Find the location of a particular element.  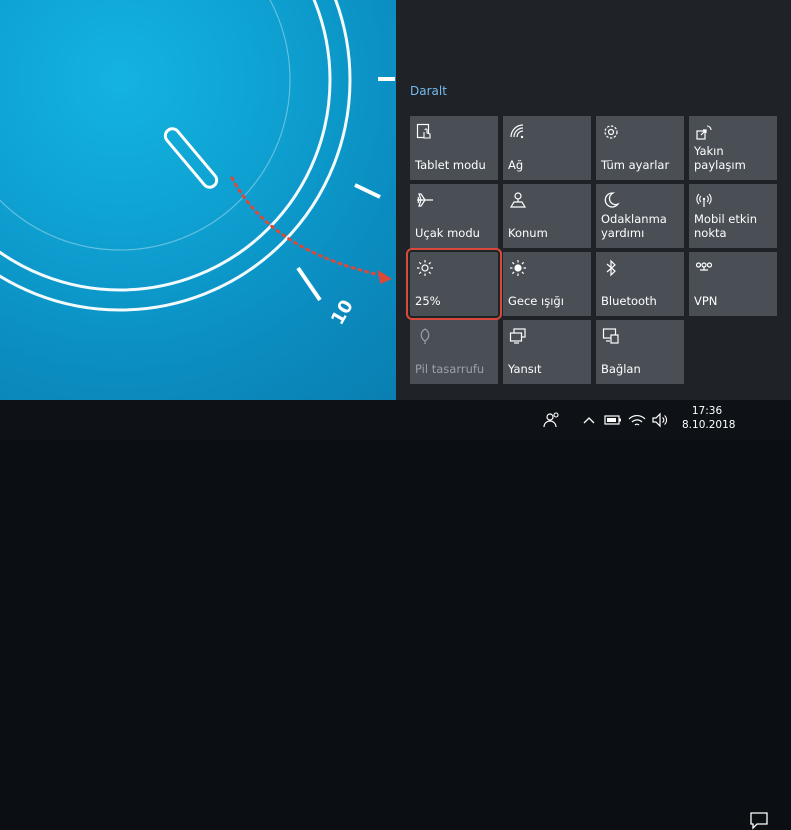

people-icon is located at coordinates (552, 420).